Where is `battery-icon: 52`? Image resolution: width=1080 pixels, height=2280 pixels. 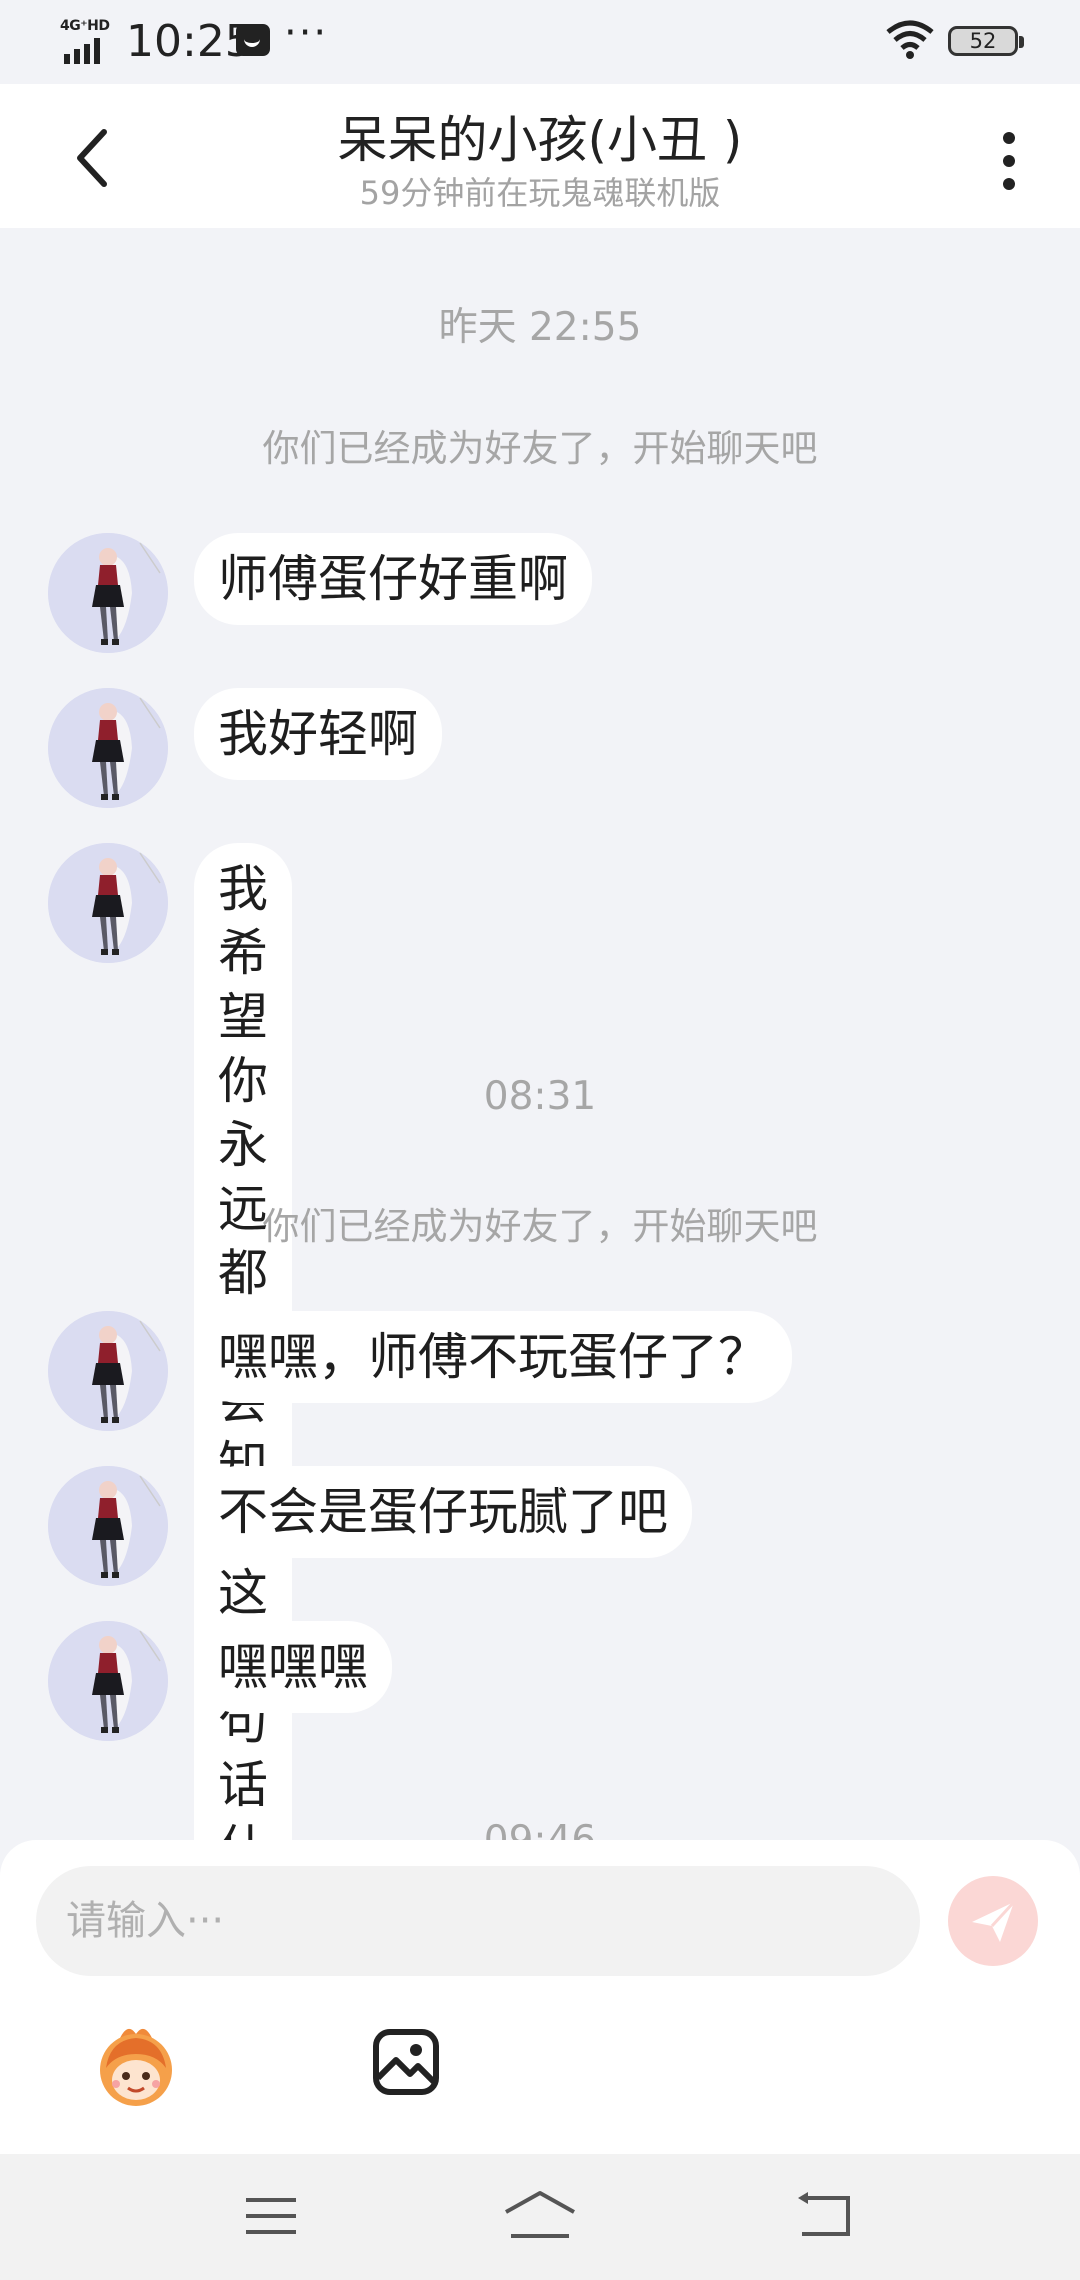 battery-icon: 52 is located at coordinates (986, 41).